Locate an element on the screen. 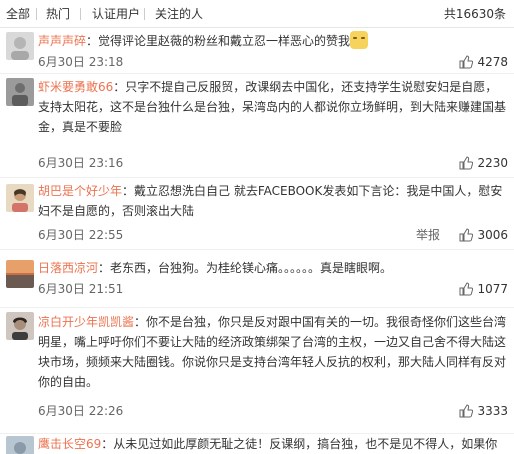  comment-username: 凉白开少年凯凯酱 is located at coordinates (86, 322).